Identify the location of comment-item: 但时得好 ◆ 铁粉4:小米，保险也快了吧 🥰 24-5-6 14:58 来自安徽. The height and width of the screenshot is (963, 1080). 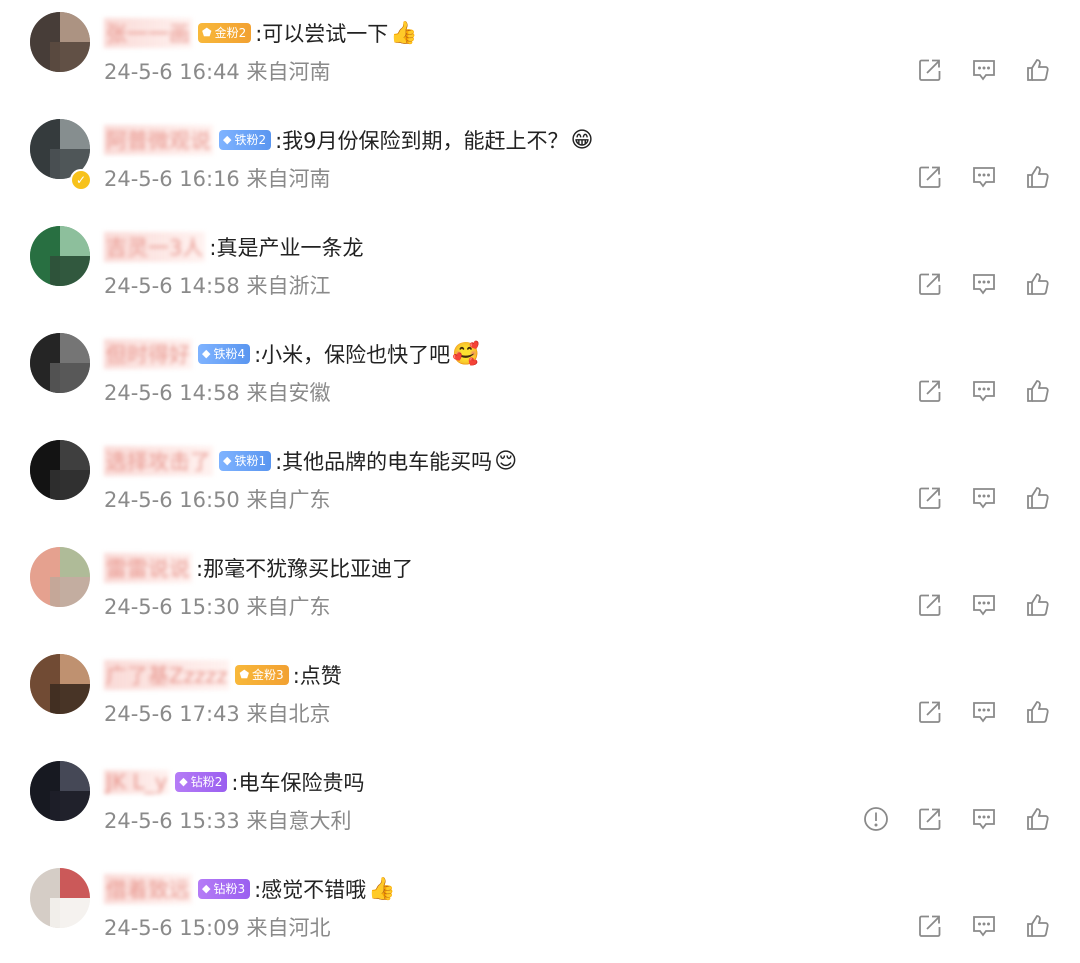
(540, 374).